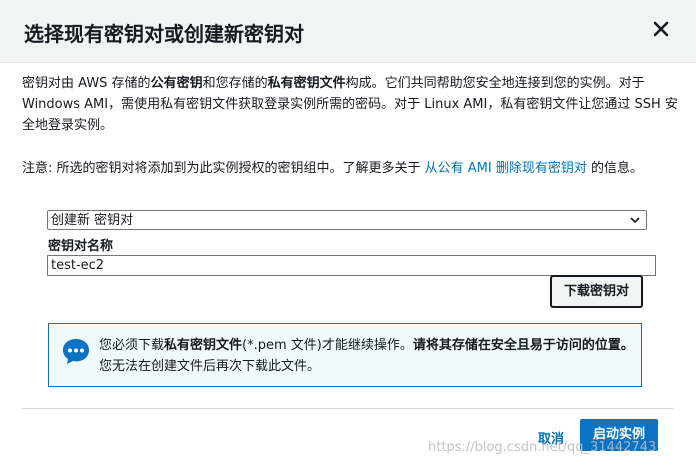 The height and width of the screenshot is (467, 696). What do you see at coordinates (86, 83) in the screenshot?
I see `intro-text-1: 密钥对由 AWS 存储的` at bounding box center [86, 83].